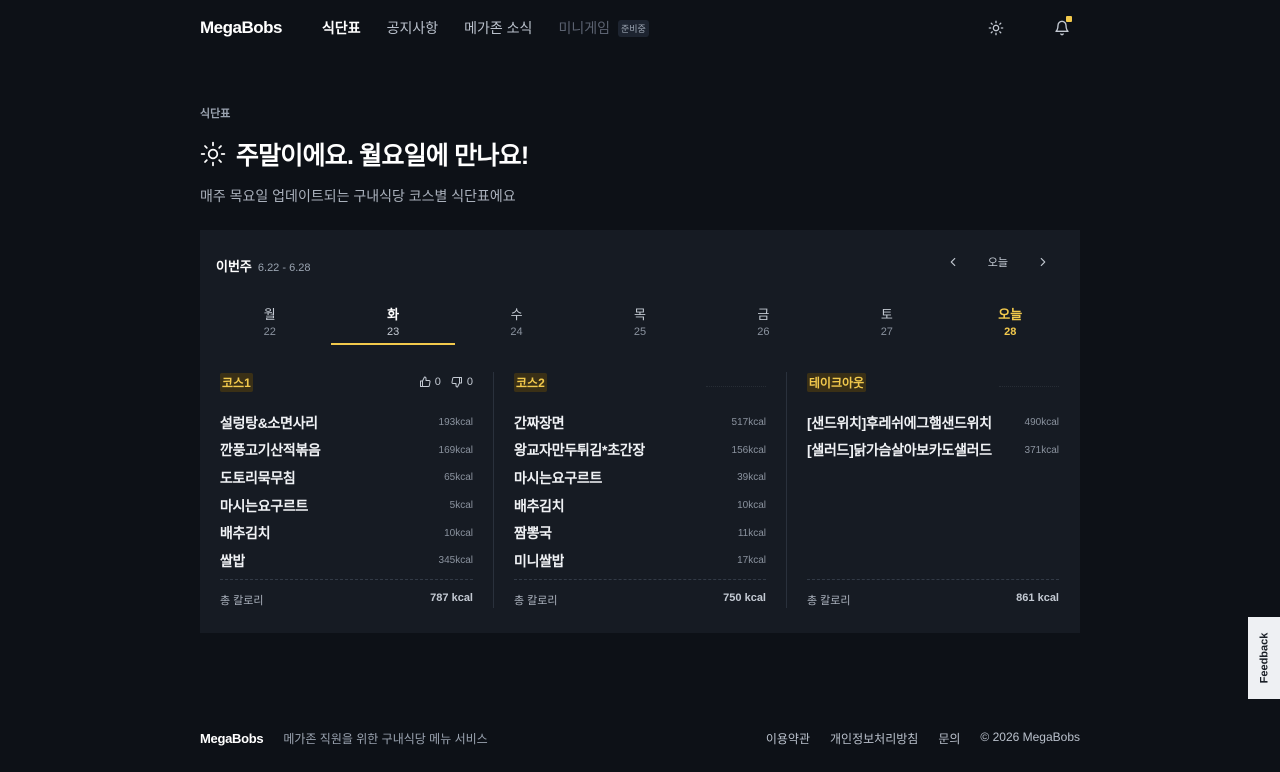 This screenshot has height=772, width=1280. What do you see at coordinates (899, 422) in the screenshot?
I see `menu-name: [샌드위치]후레쉬에그햄샌드위치` at bounding box center [899, 422].